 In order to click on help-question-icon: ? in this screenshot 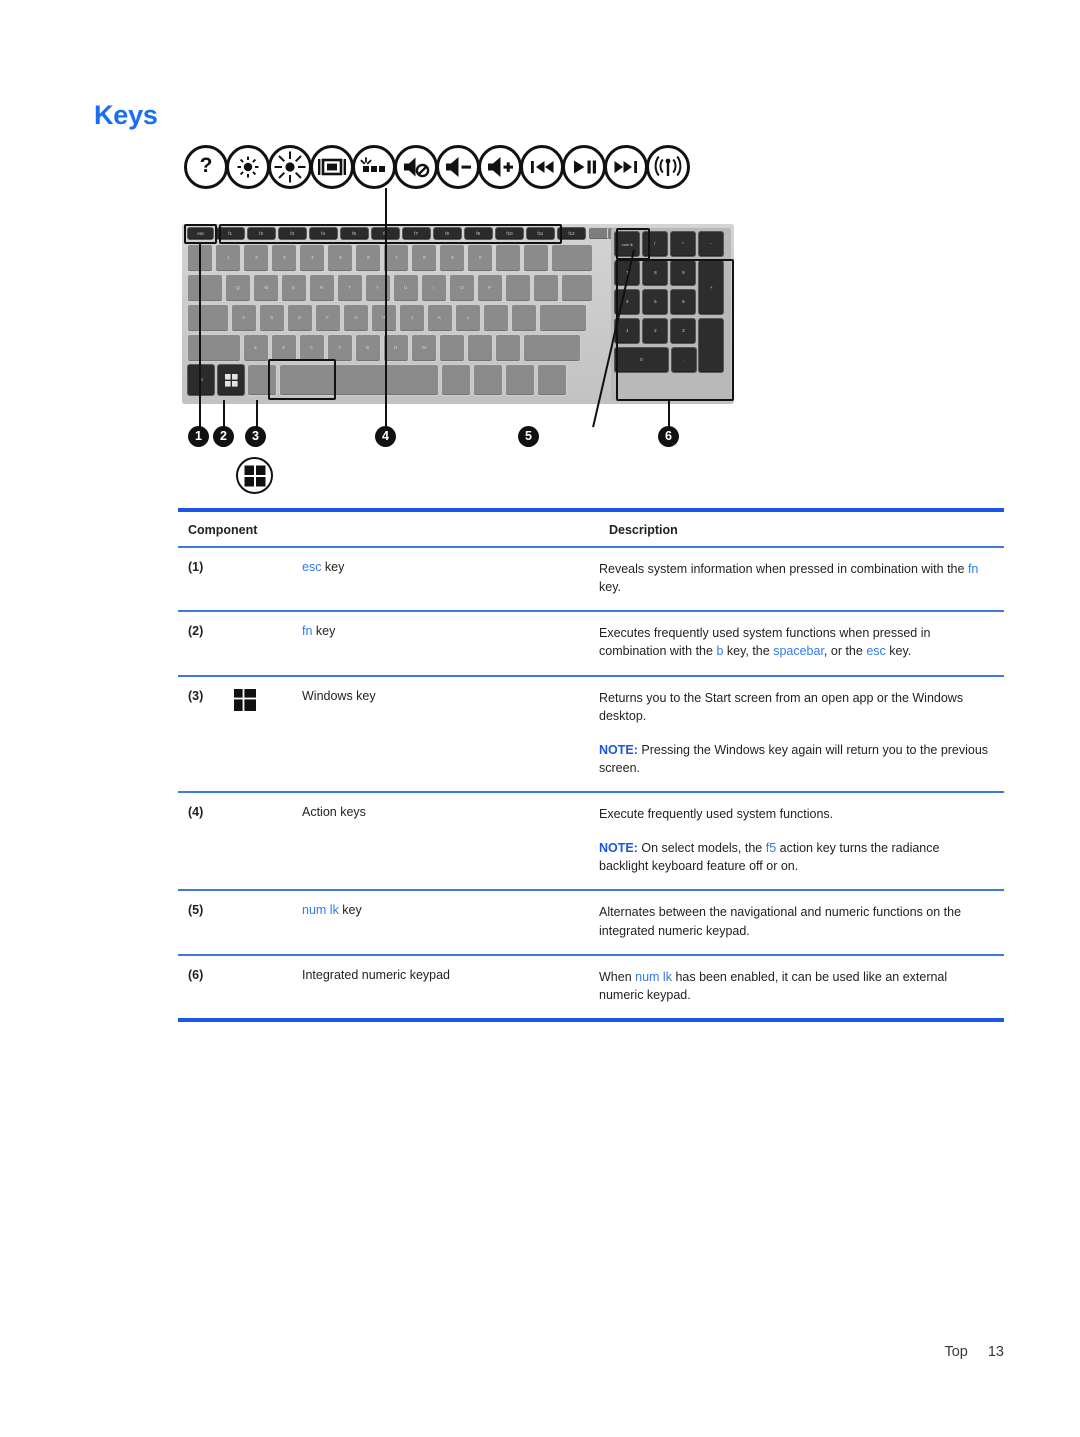, I will do `click(206, 167)`.